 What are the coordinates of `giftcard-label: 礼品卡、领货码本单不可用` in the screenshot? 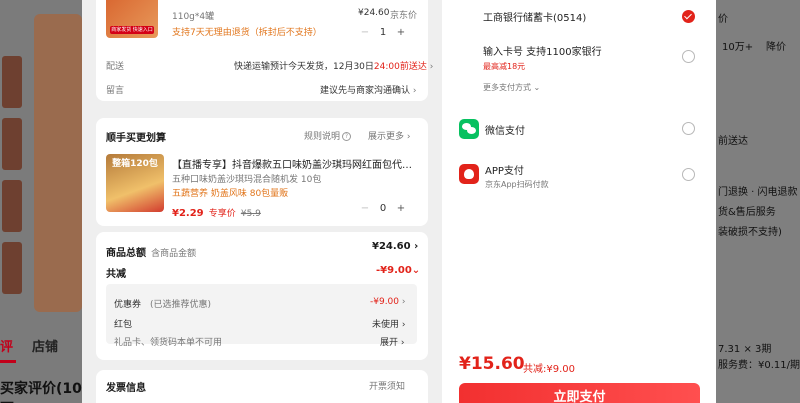 It's located at (168, 343).